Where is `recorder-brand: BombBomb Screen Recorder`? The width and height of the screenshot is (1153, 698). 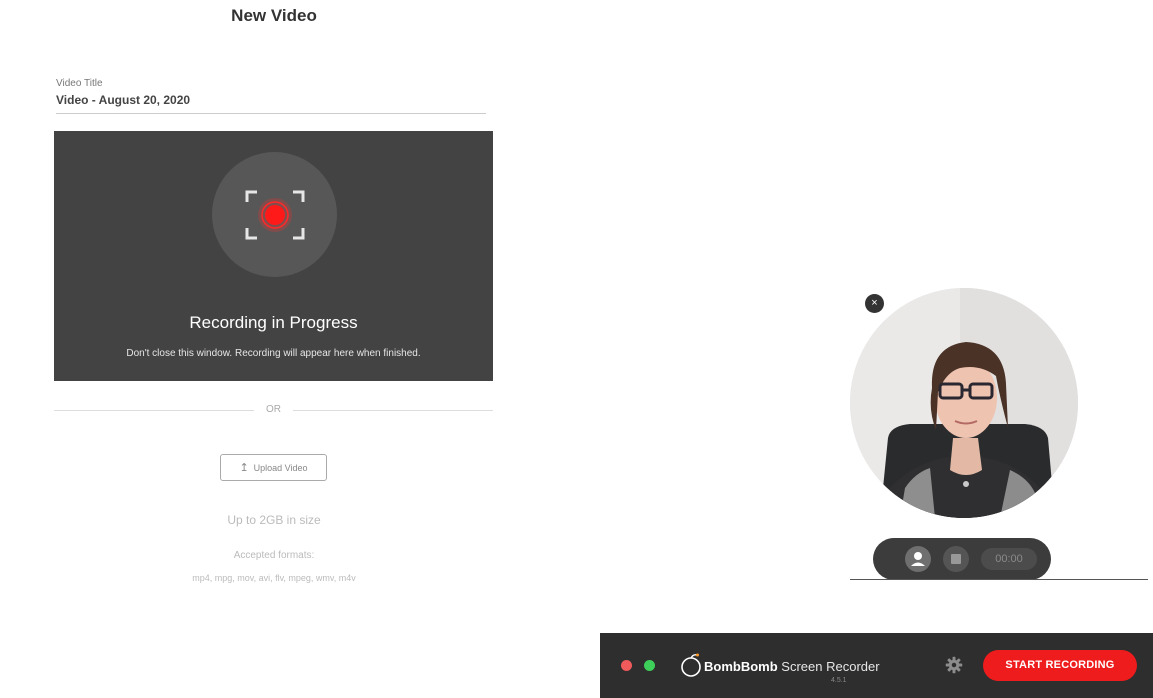 recorder-brand: BombBomb Screen Recorder is located at coordinates (792, 666).